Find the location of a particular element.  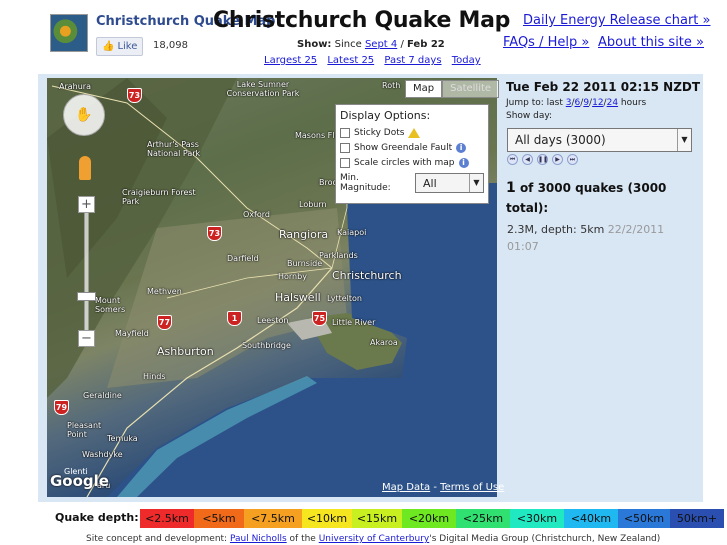

footer-of-the: of the is located at coordinates (302, 539).